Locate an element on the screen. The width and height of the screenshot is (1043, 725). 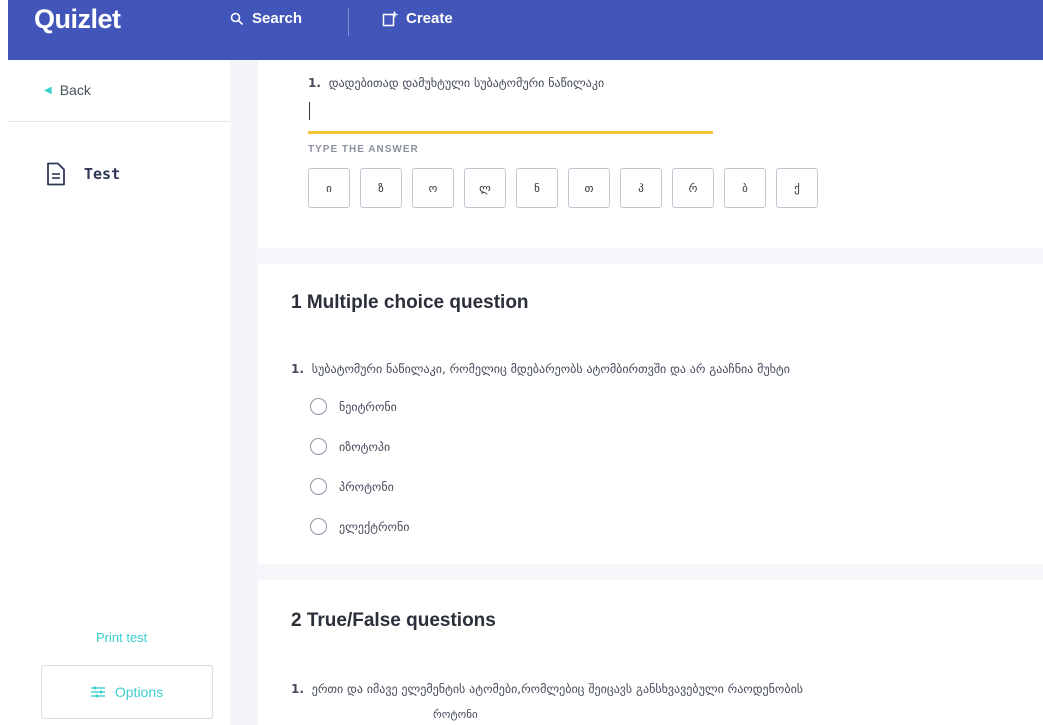
character-button: ი is located at coordinates (329, 188).